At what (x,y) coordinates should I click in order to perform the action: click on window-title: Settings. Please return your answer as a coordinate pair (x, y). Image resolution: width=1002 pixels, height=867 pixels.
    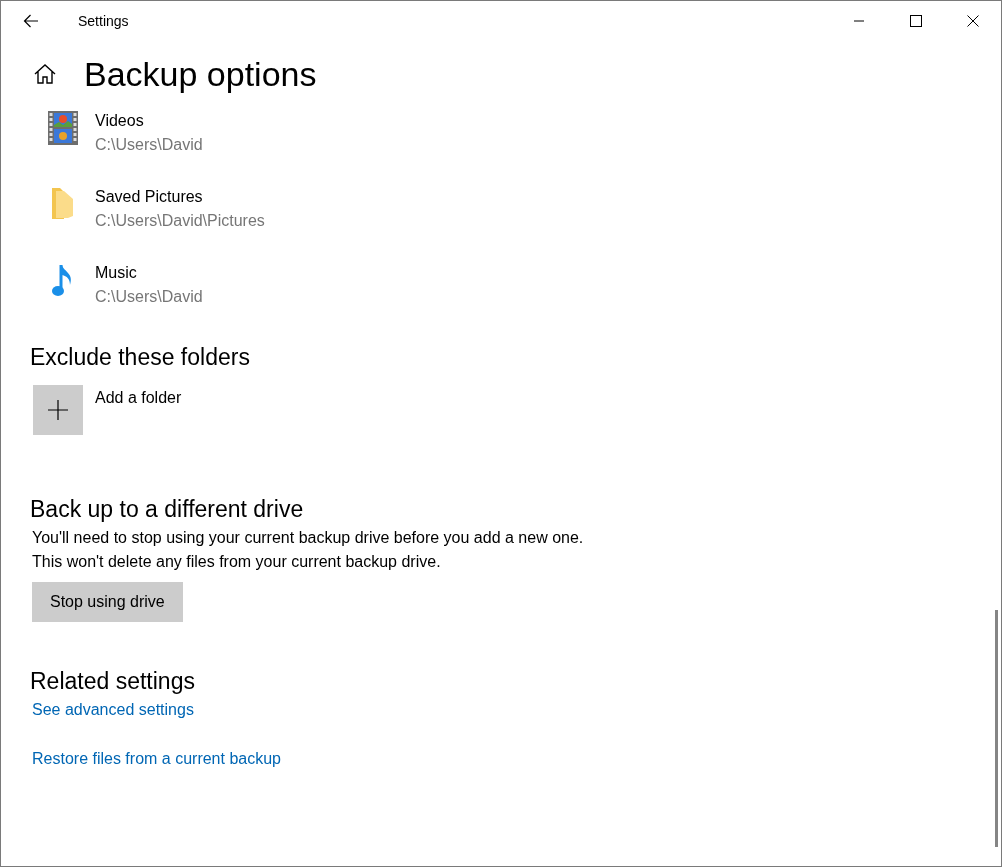
    Looking at the image, I should click on (103, 21).